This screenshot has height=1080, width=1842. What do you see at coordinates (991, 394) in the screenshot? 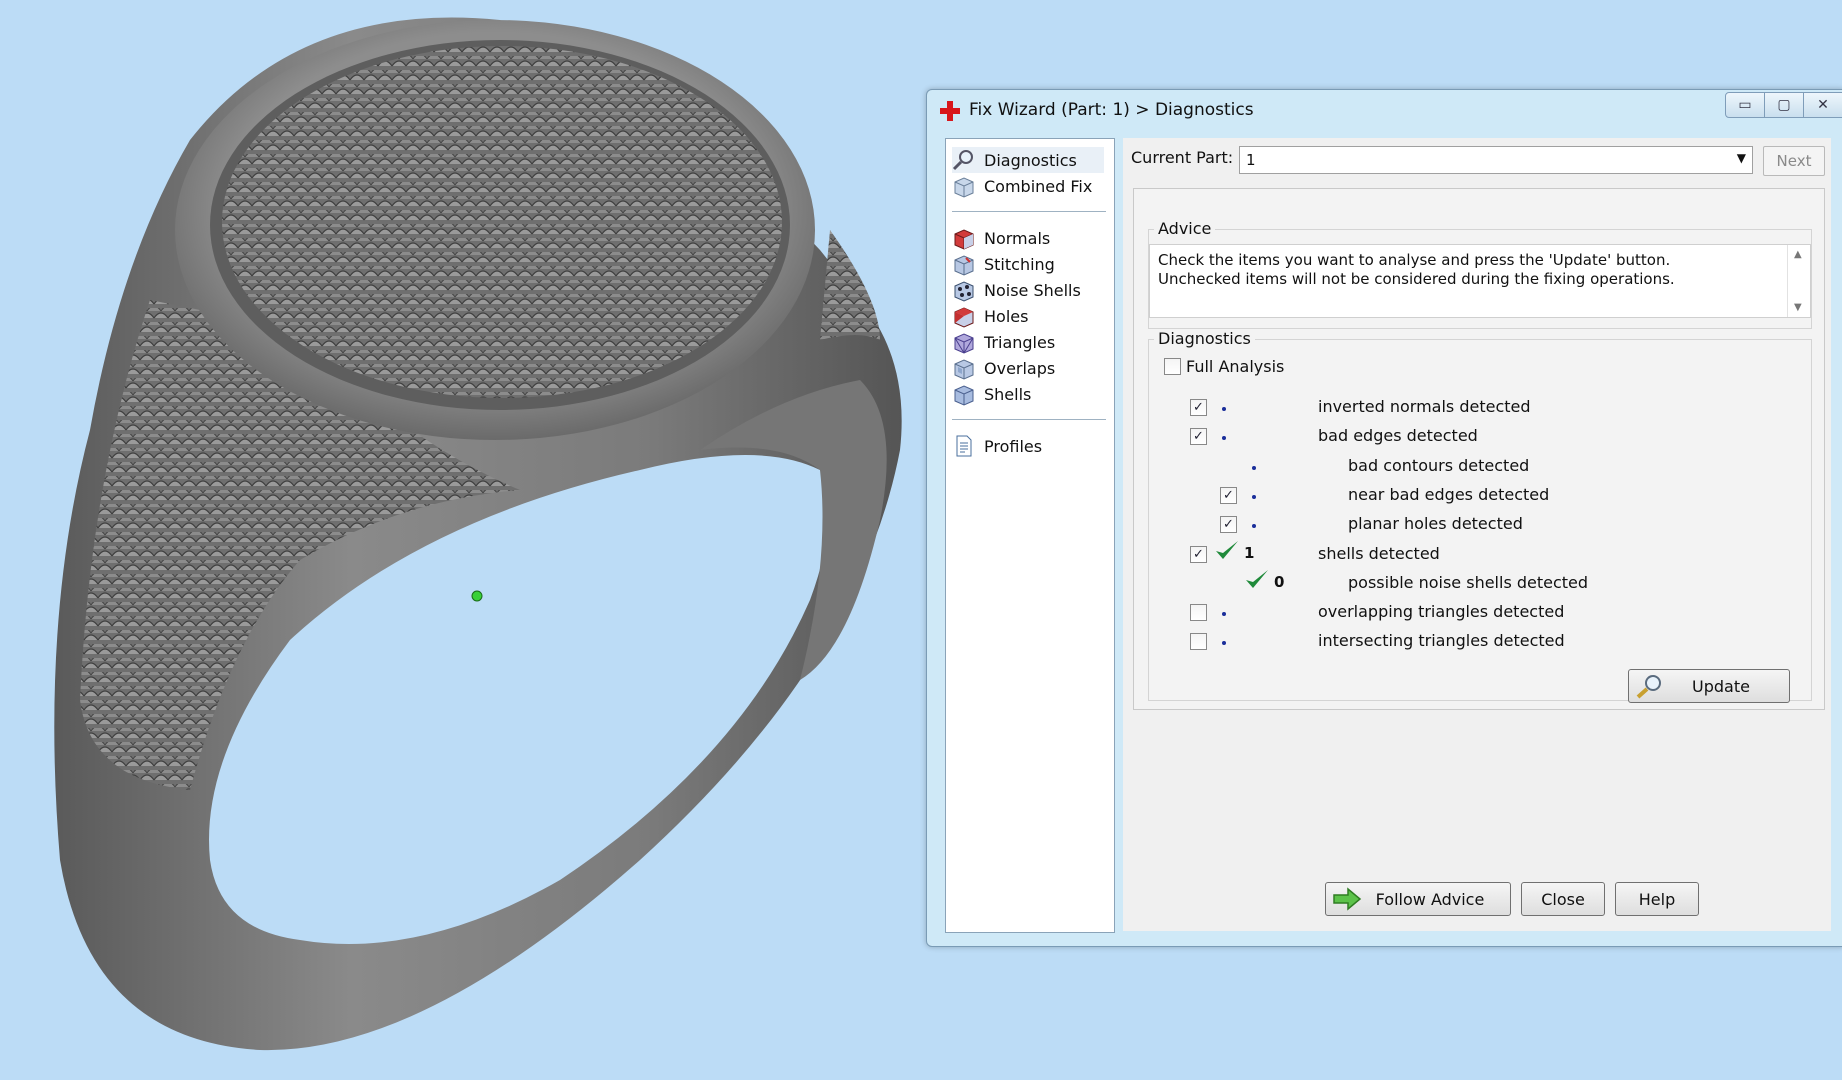
I see `nav-item-shells: Shells` at bounding box center [991, 394].